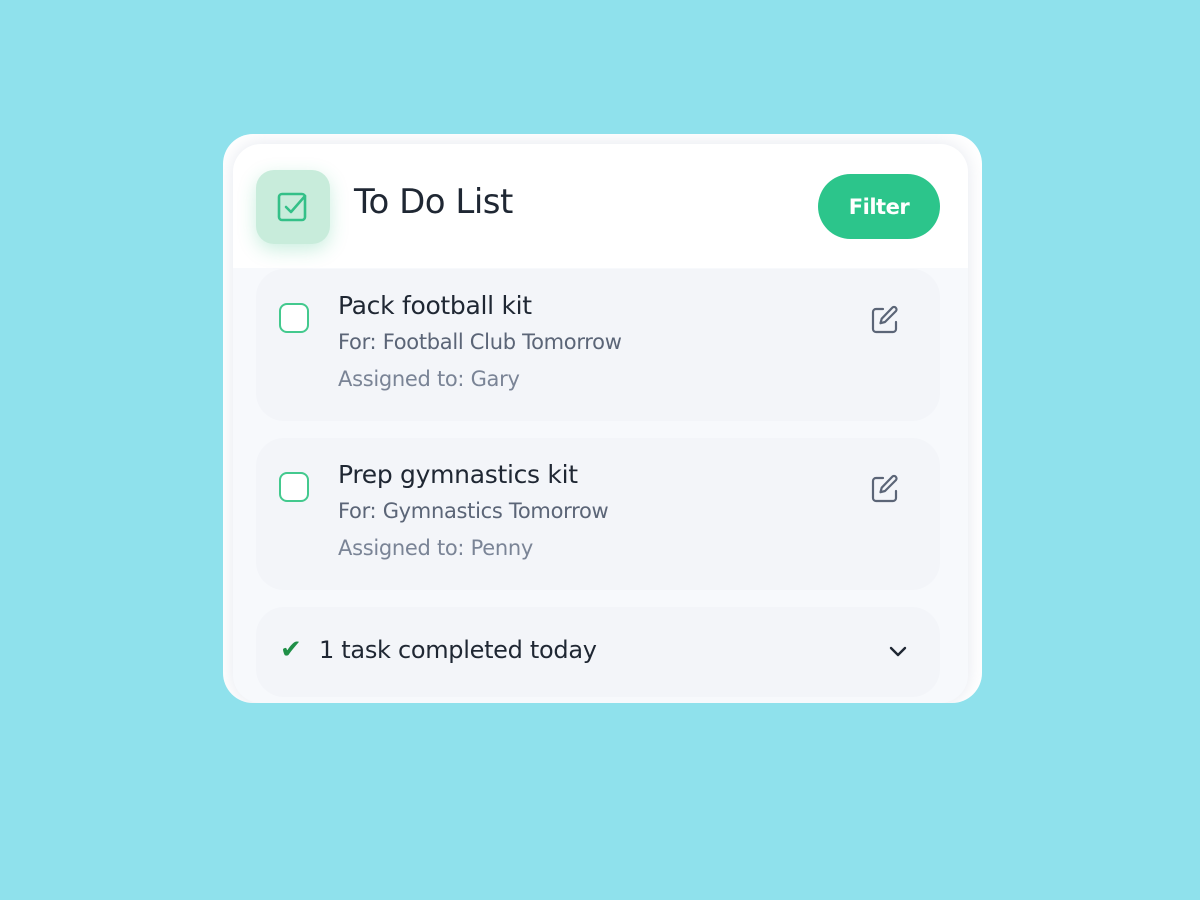 The height and width of the screenshot is (900, 1200). Describe the element at coordinates (473, 511) in the screenshot. I see `task-for: For: Gymnastics Tomorrow` at that location.